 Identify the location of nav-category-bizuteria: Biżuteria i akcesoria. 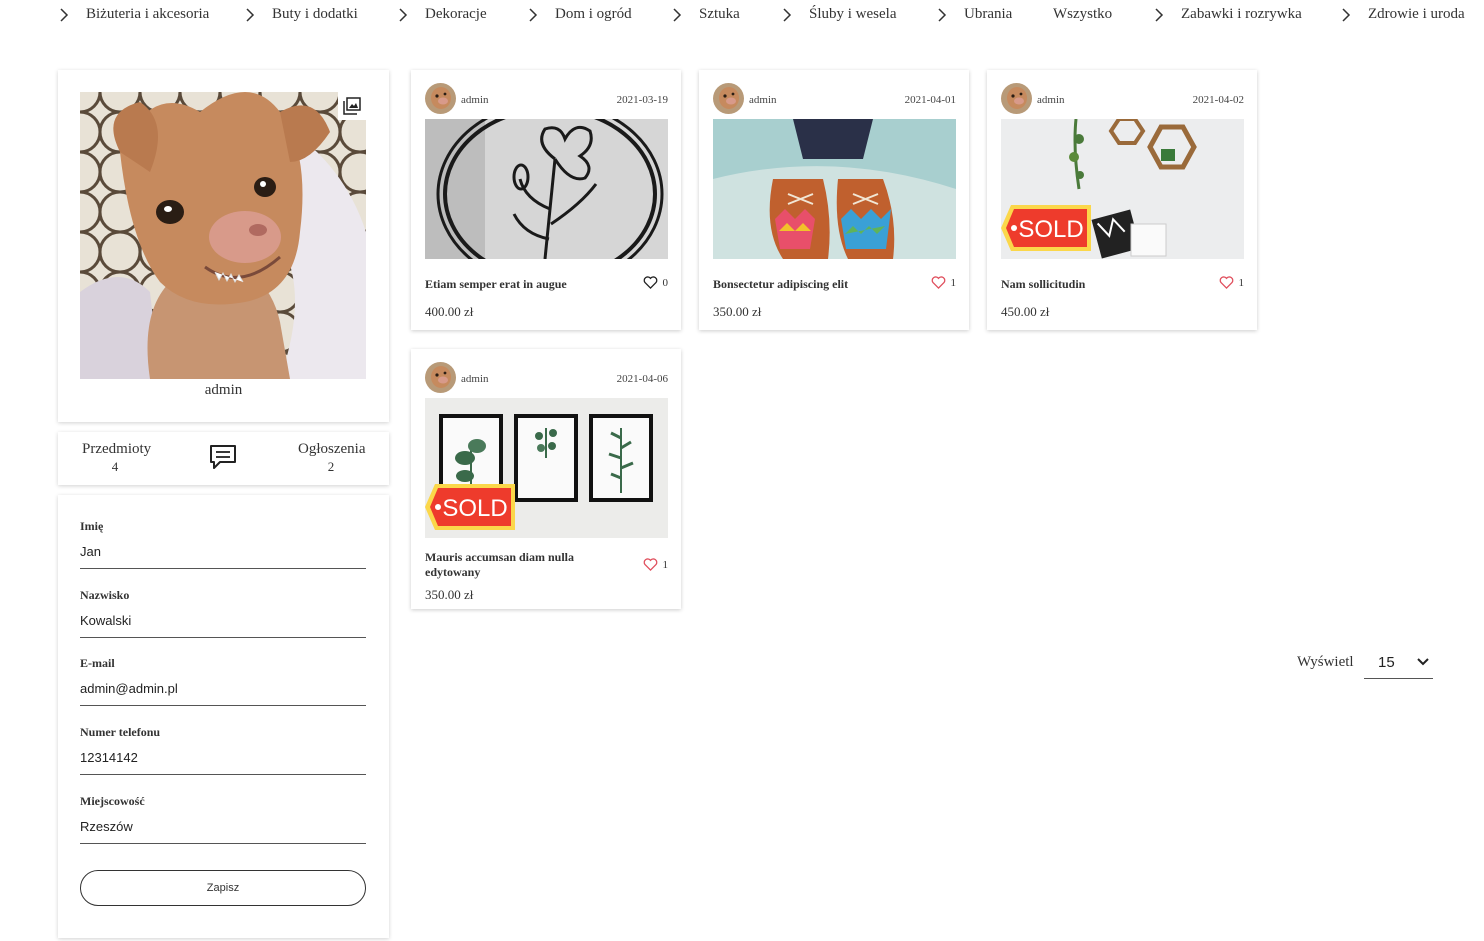
(132, 14).